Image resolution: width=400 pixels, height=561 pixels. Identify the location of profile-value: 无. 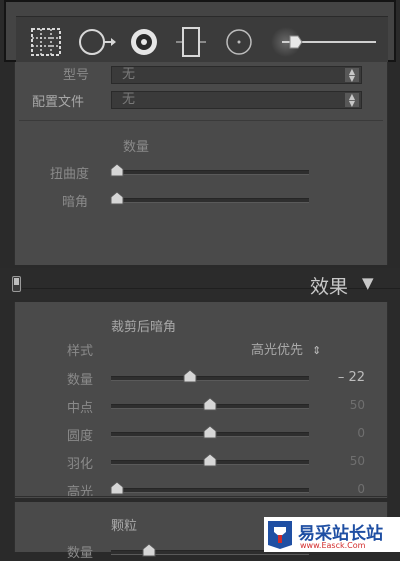
(129, 99).